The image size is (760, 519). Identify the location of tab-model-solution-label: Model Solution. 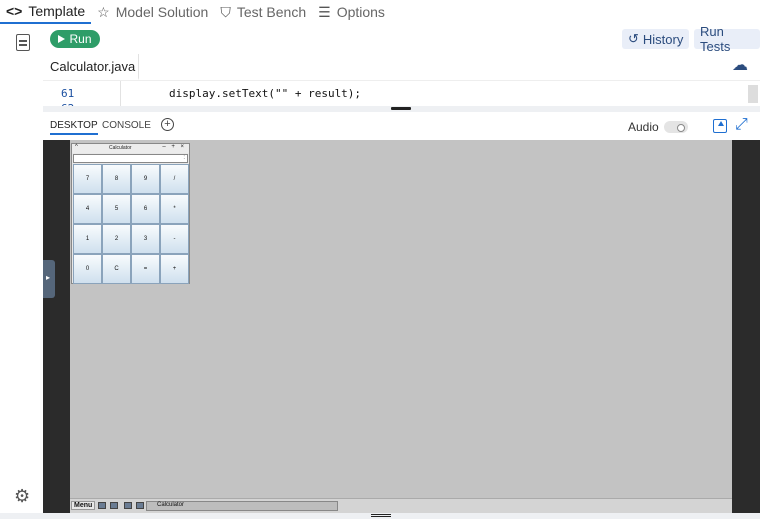
(162, 12).